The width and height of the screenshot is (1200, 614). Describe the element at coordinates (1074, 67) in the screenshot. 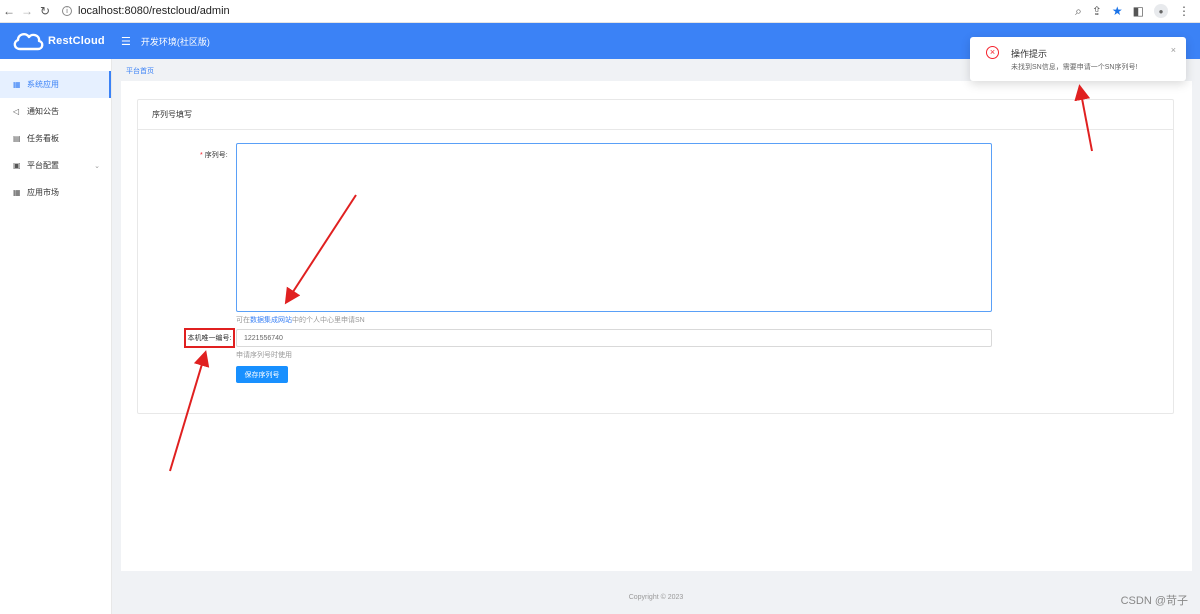

I see `notification-message: 未找到SN信息，需要申请一个SN序列号!` at that location.